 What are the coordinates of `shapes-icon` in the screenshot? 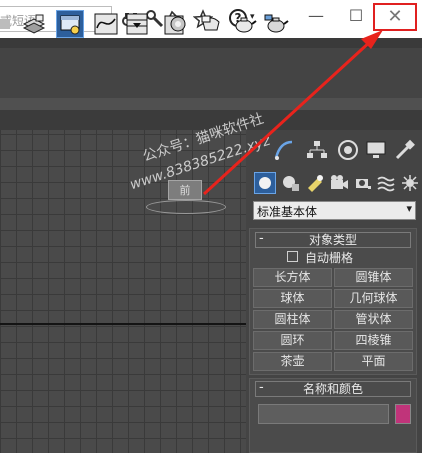 It's located at (291, 183).